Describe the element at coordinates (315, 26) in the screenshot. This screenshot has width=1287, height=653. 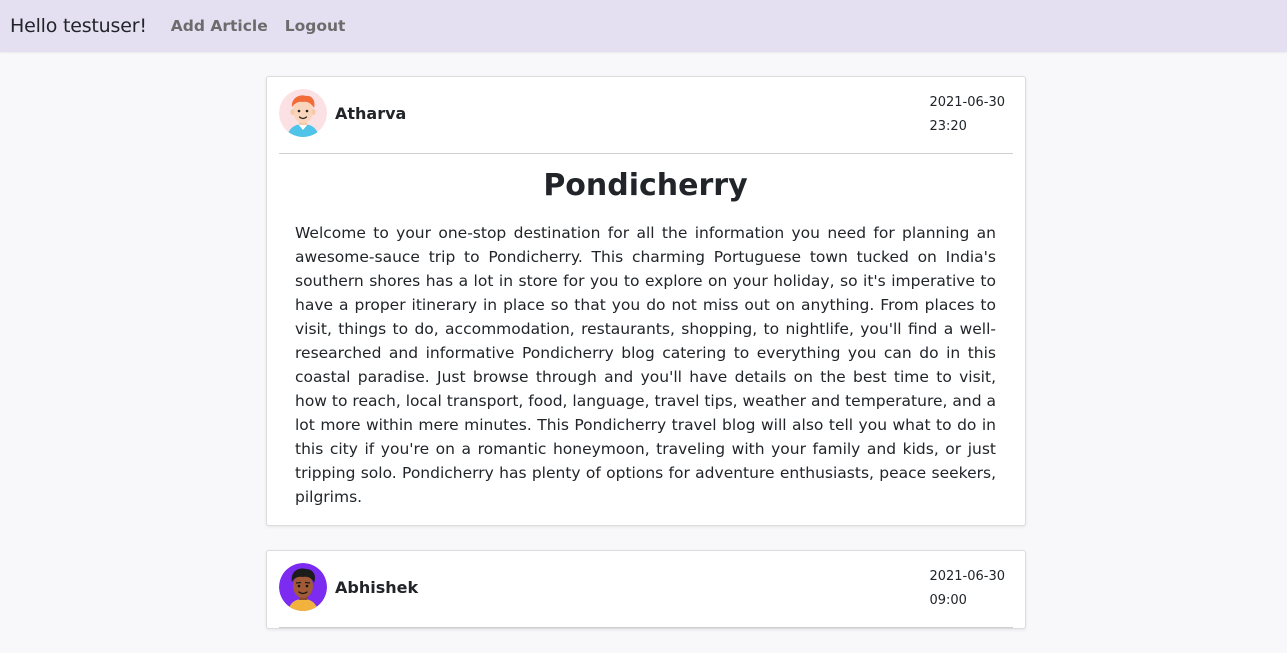
I see `logout-link: Logout` at that location.